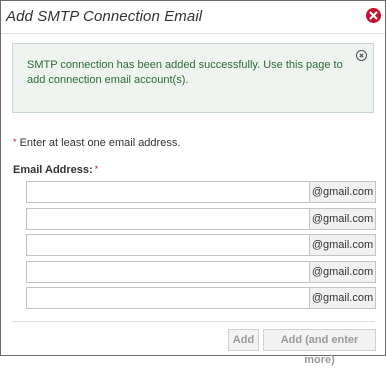 This screenshot has height=370, width=386. I want to click on dialog-header: Add SMTP Connection Email, so click(193, 17).